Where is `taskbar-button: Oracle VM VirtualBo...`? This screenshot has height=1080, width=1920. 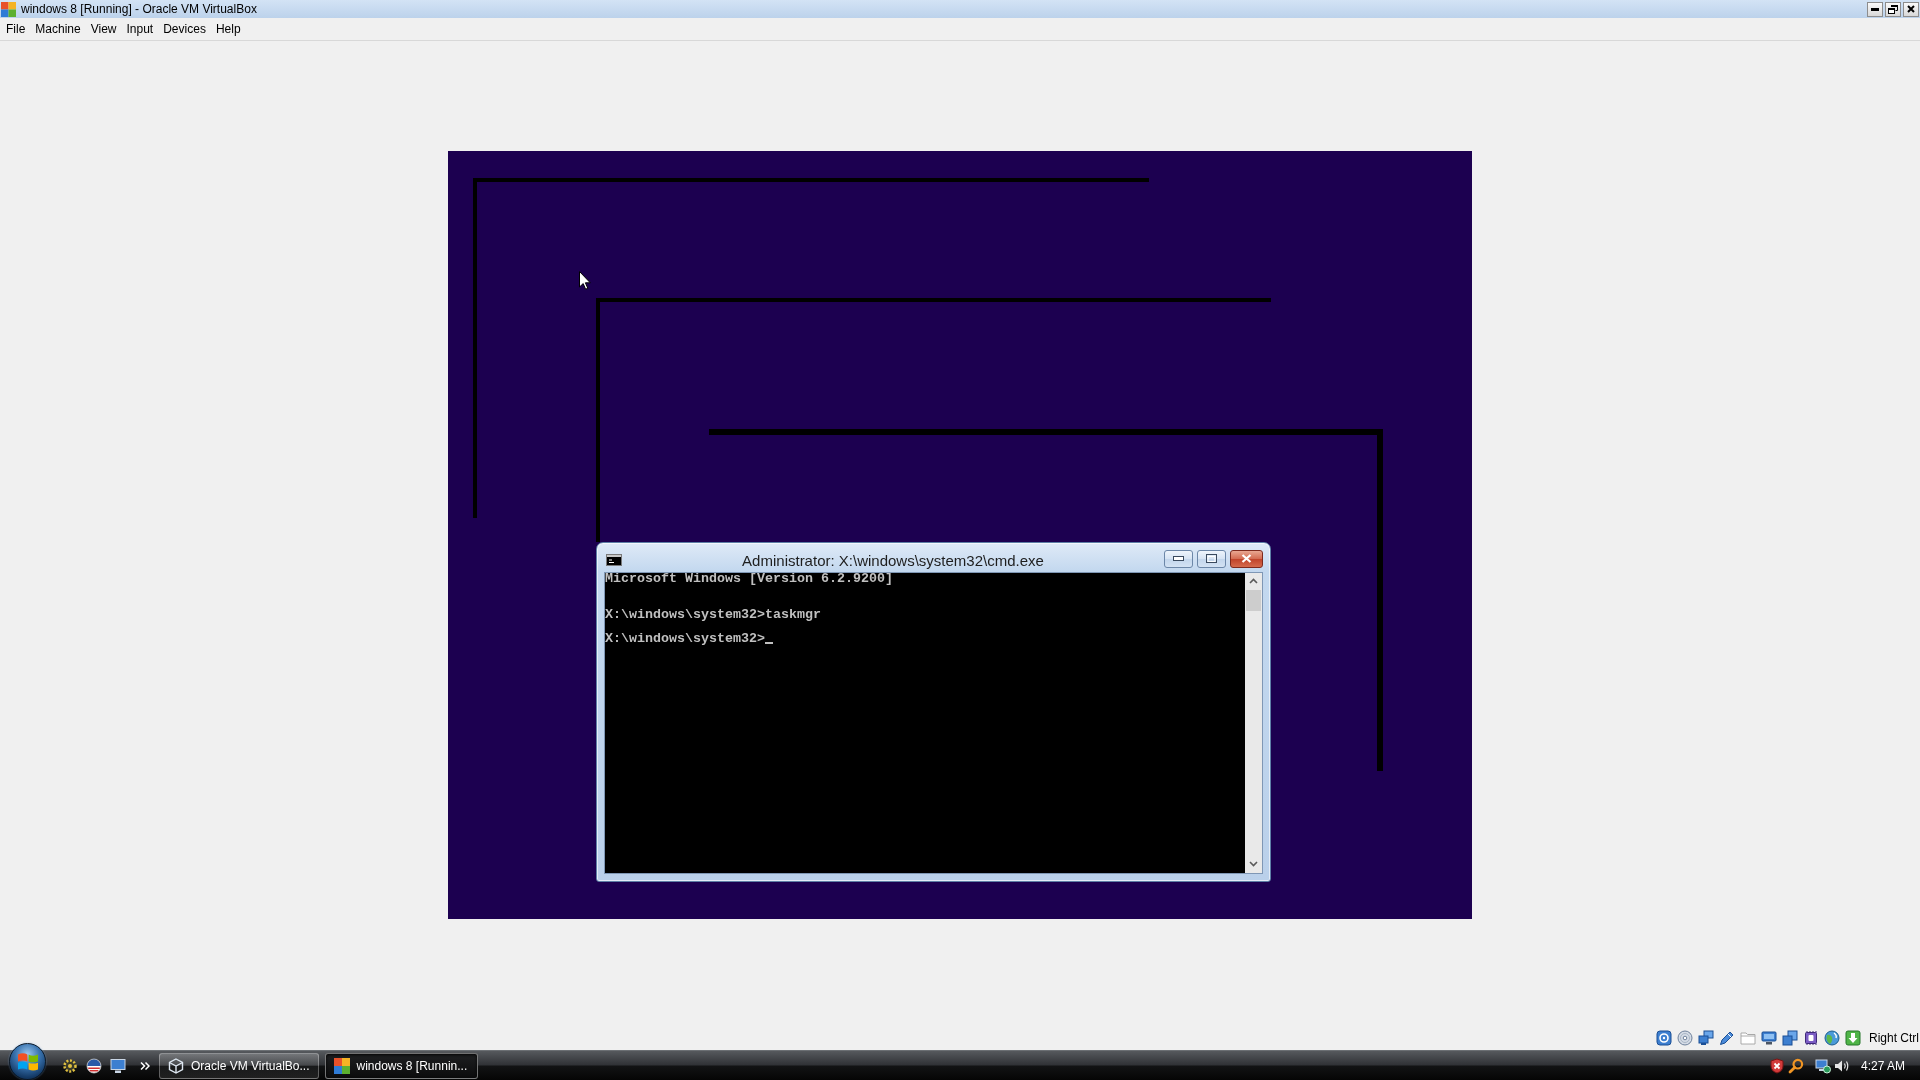 taskbar-button: Oracle VM VirtualBo... is located at coordinates (239, 1065).